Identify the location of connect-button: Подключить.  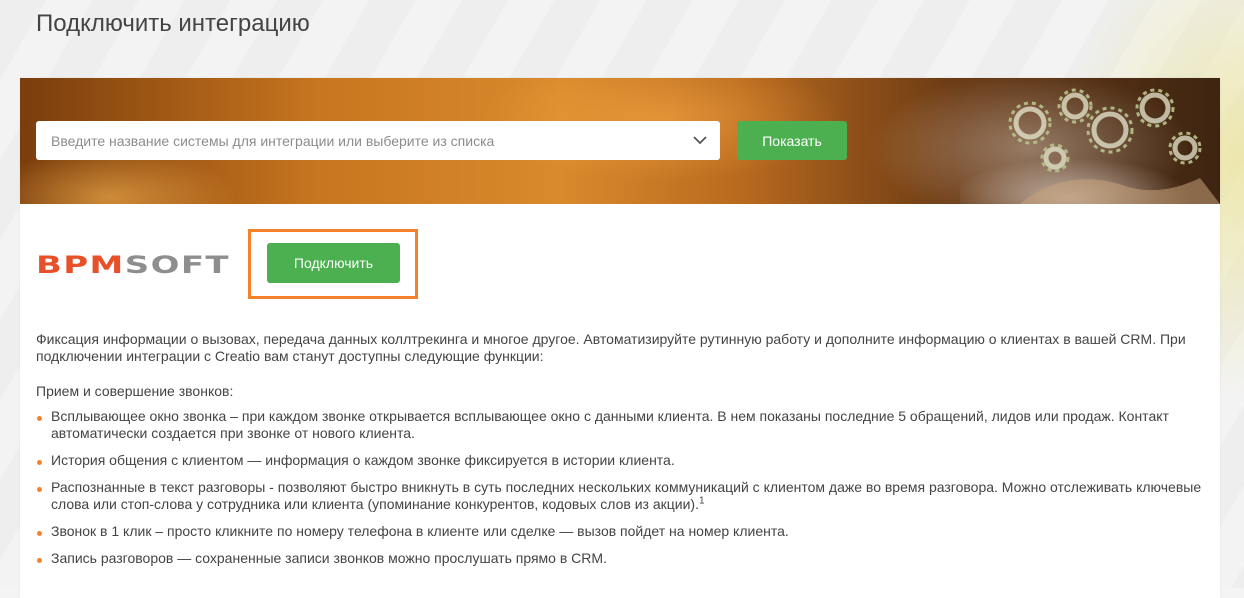
(333, 263).